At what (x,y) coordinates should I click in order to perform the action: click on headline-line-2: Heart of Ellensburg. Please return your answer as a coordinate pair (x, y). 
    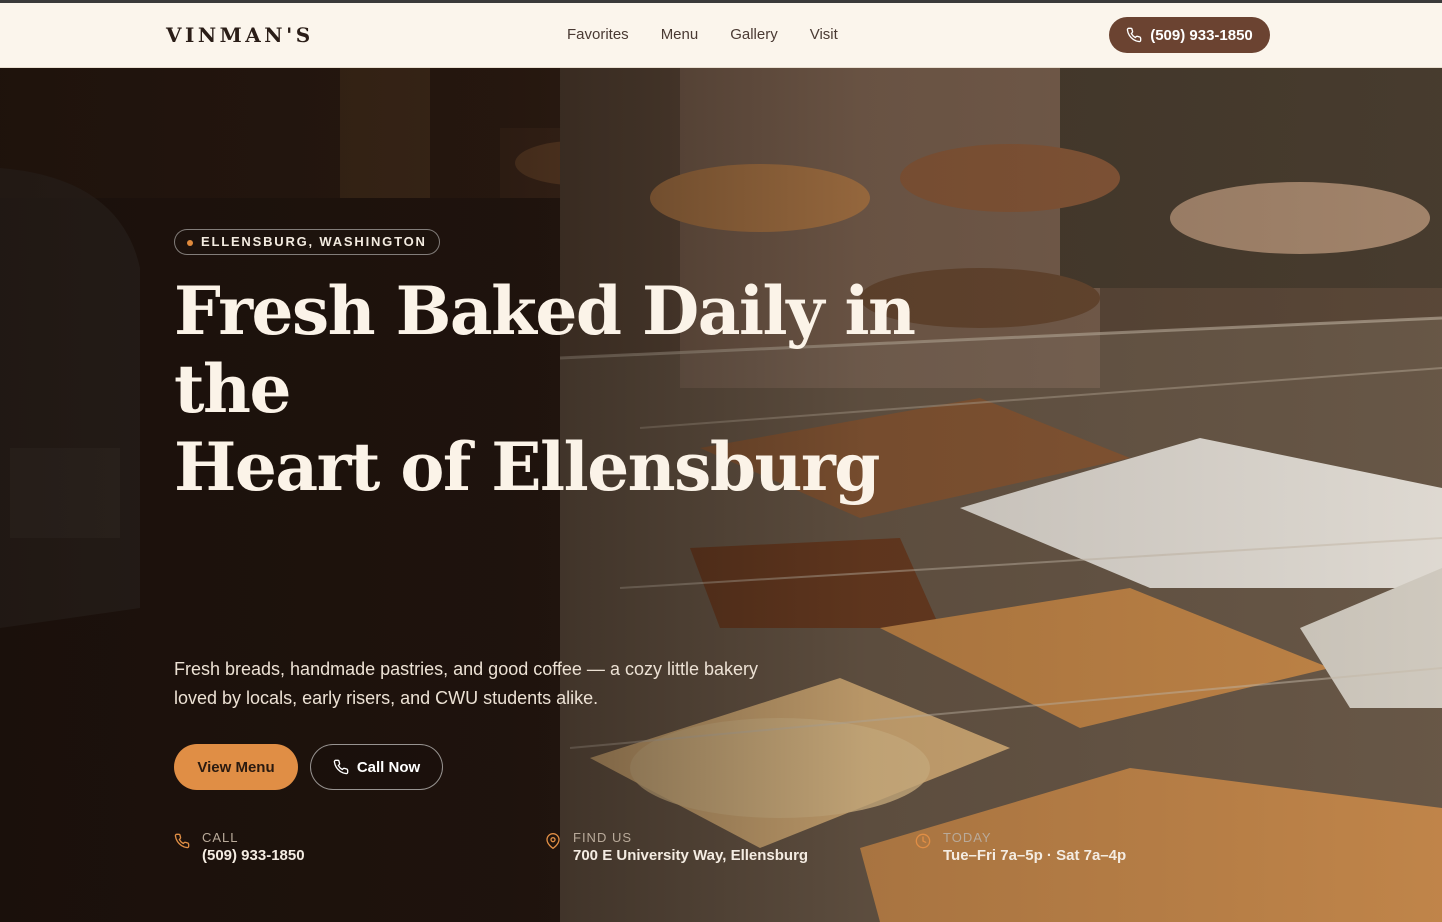
    Looking at the image, I should click on (527, 467).